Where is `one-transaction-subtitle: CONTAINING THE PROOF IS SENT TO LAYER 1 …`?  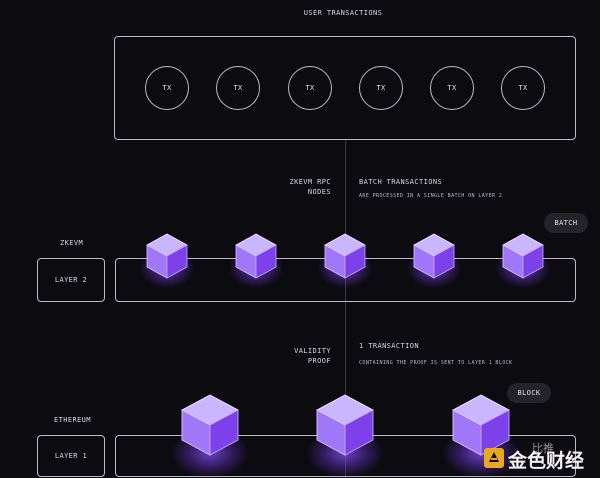
one-transaction-subtitle: CONTAINING THE PROOF IS SENT TO LAYER 1 … is located at coordinates (436, 363).